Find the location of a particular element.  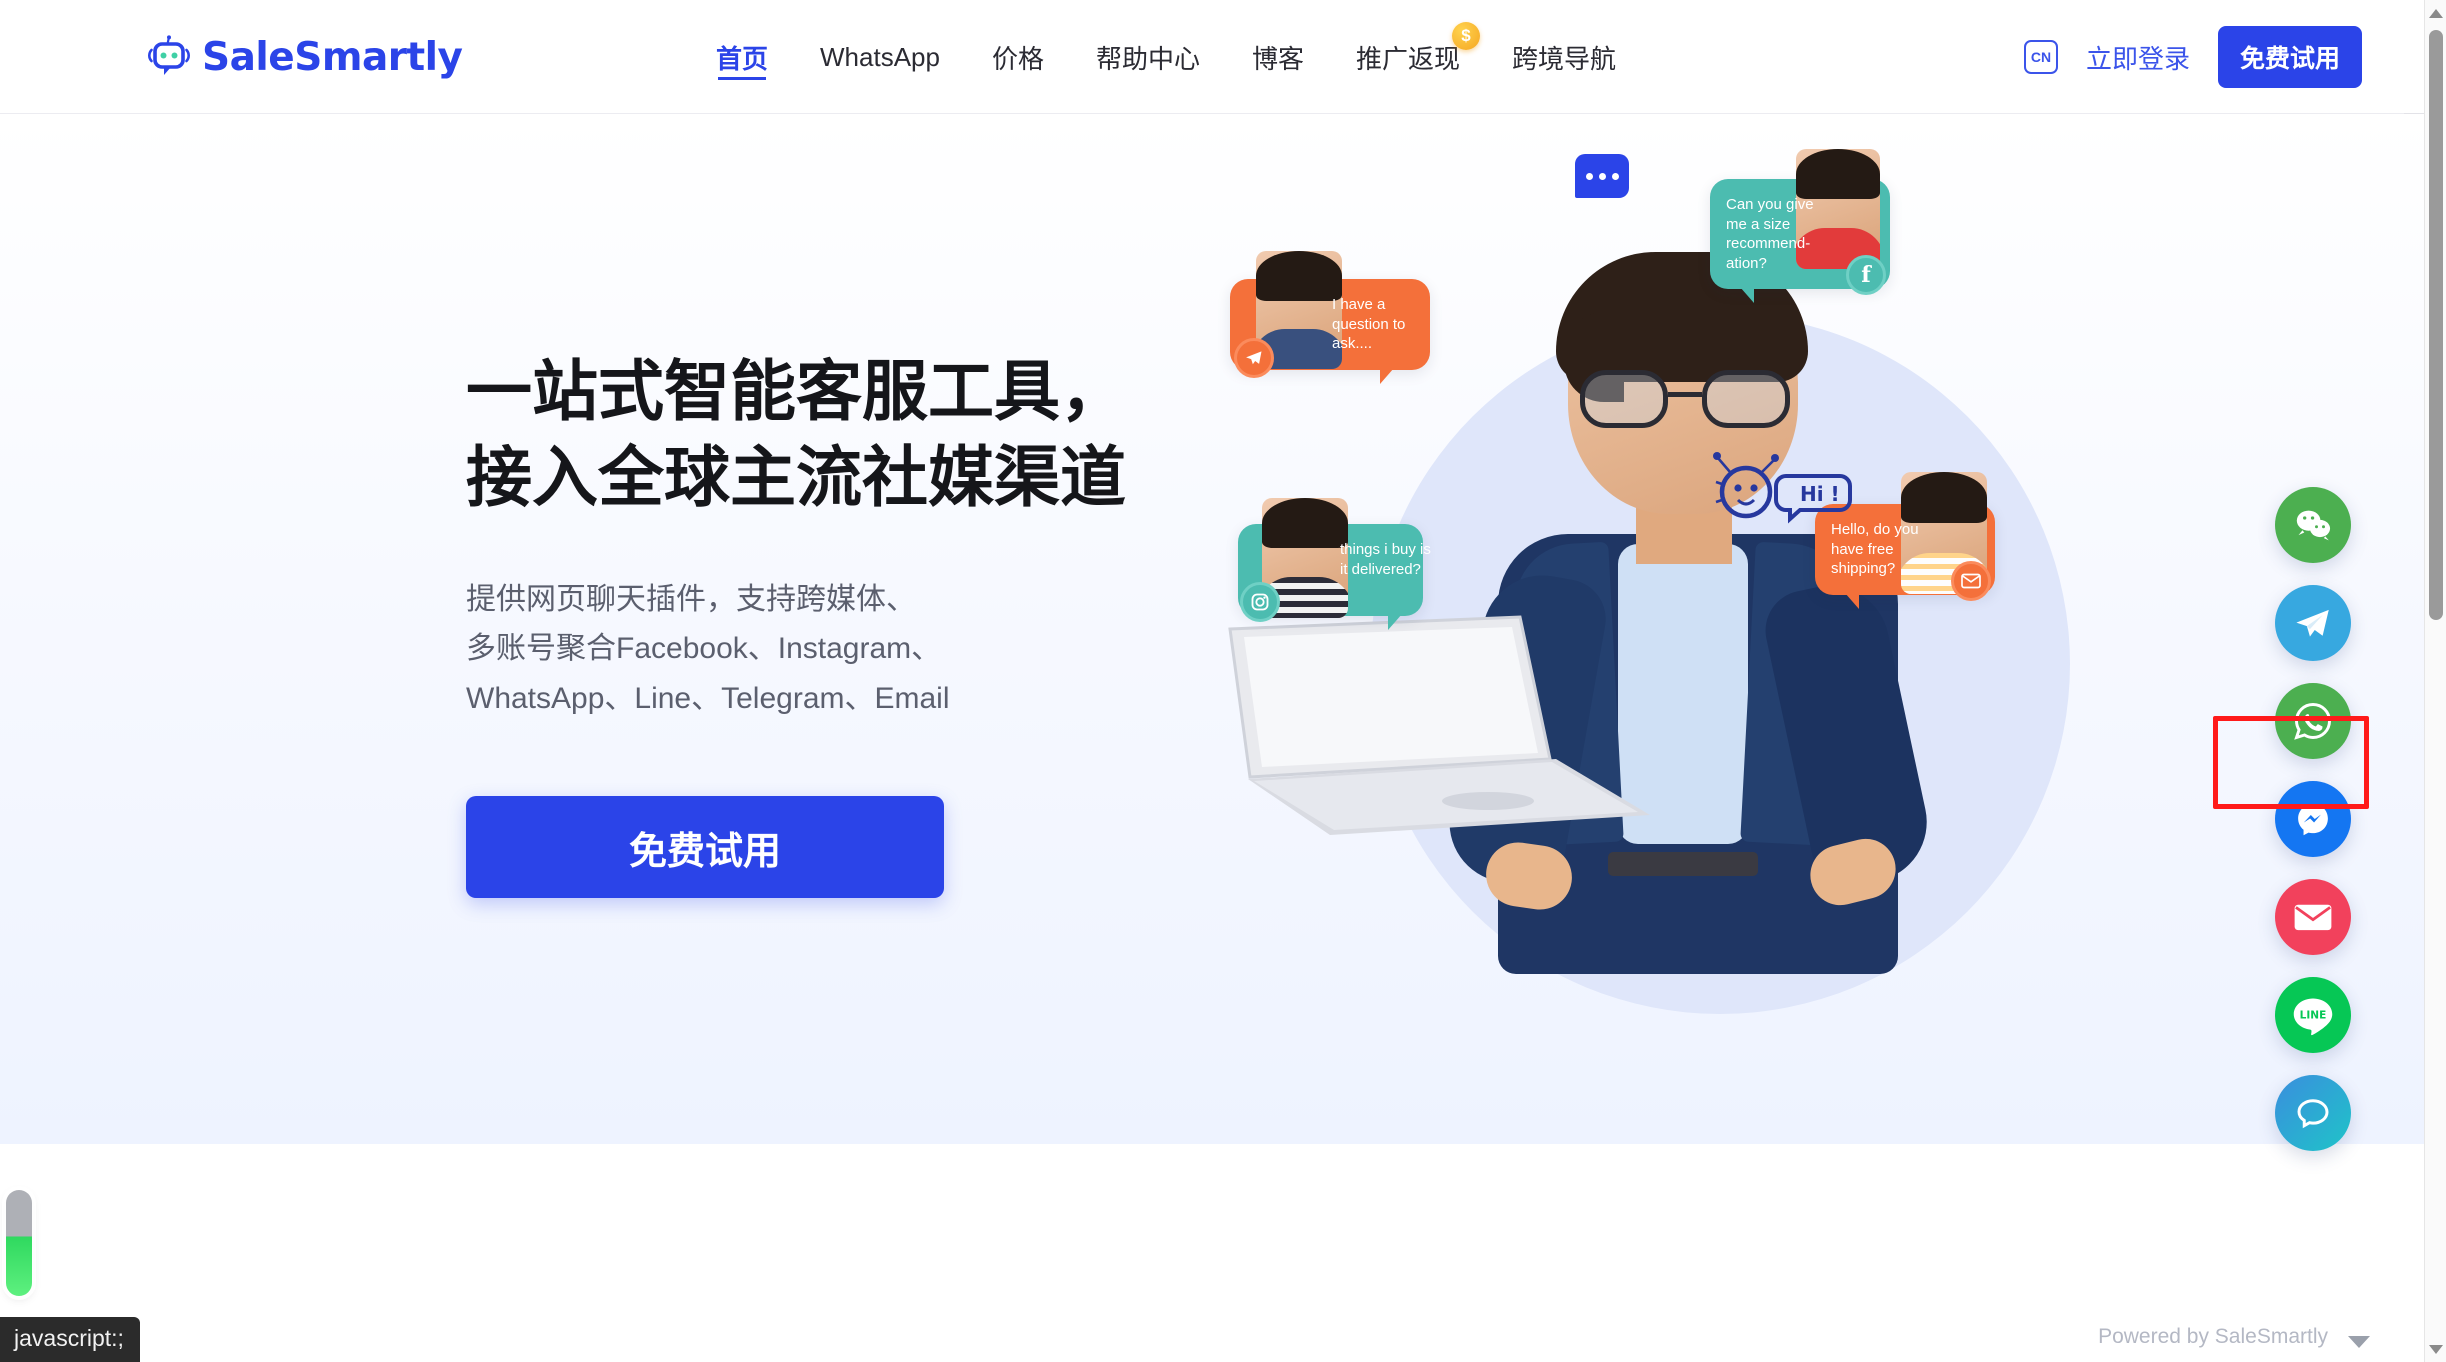

rail-collapse-button is located at coordinates (2359, 1344).